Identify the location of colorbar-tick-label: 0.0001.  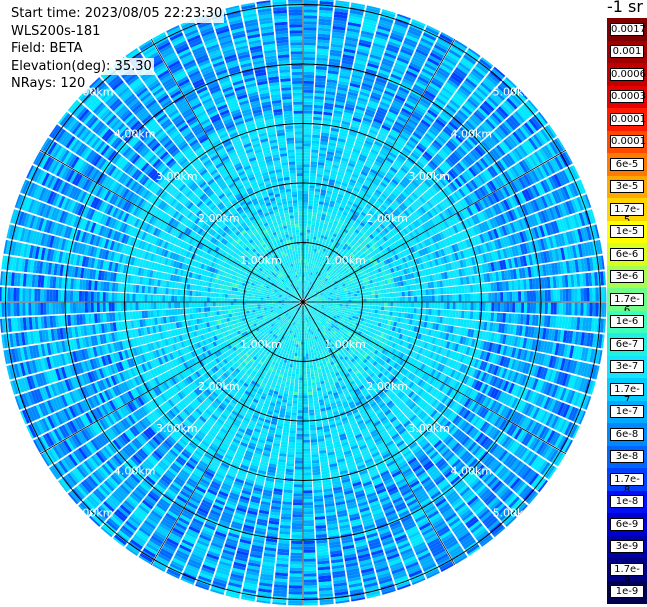
(628, 142).